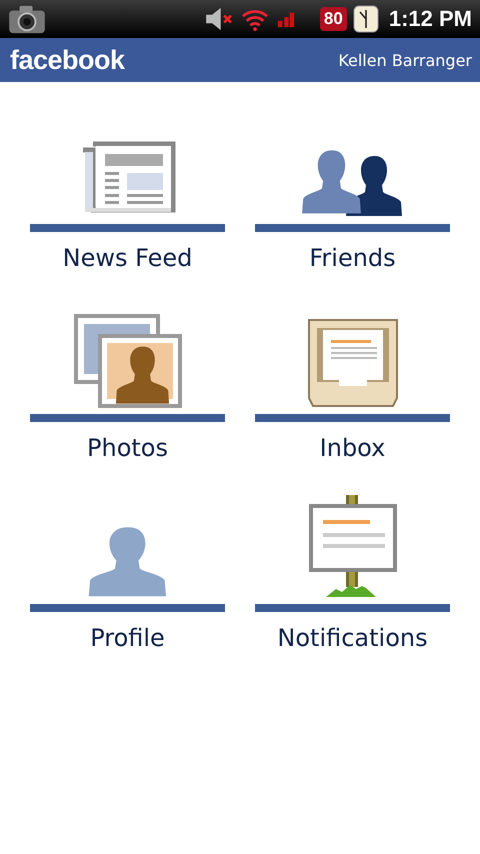 The width and height of the screenshot is (480, 854). Describe the element at coordinates (352, 258) in the screenshot. I see `menu-item-label: Friends` at that location.